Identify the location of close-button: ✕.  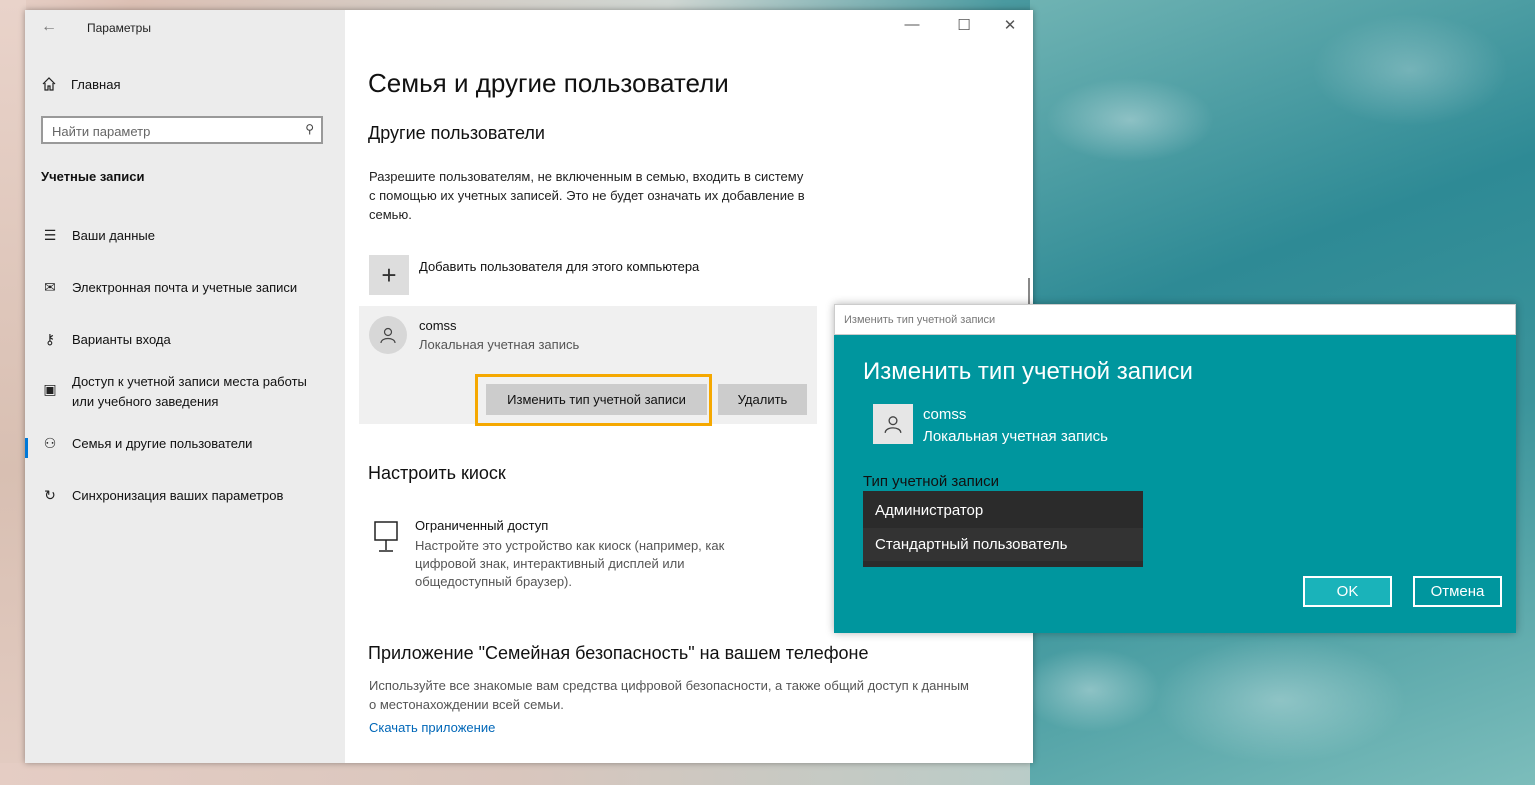
(1010, 25).